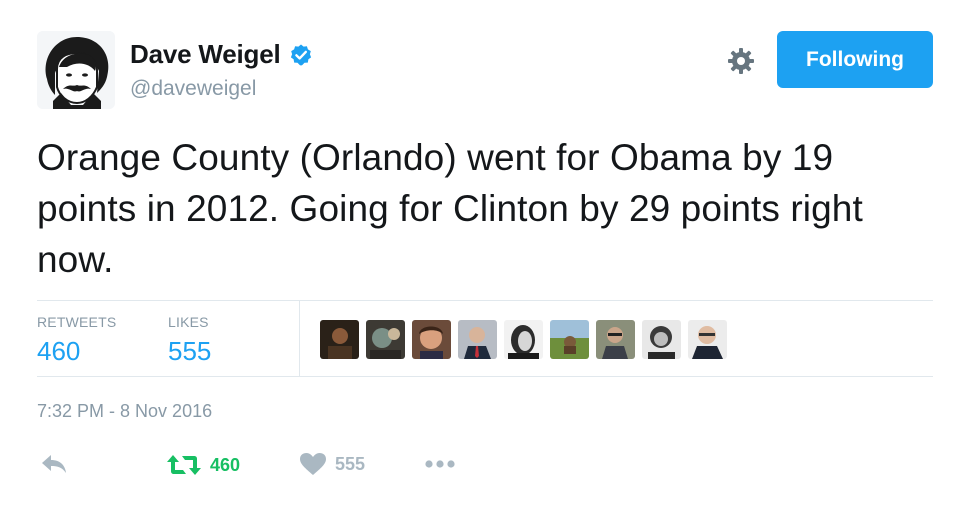 Image resolution: width=980 pixels, height=515 pixels. What do you see at coordinates (485, 376) in the screenshot?
I see `stats-bottom-divider` at bounding box center [485, 376].